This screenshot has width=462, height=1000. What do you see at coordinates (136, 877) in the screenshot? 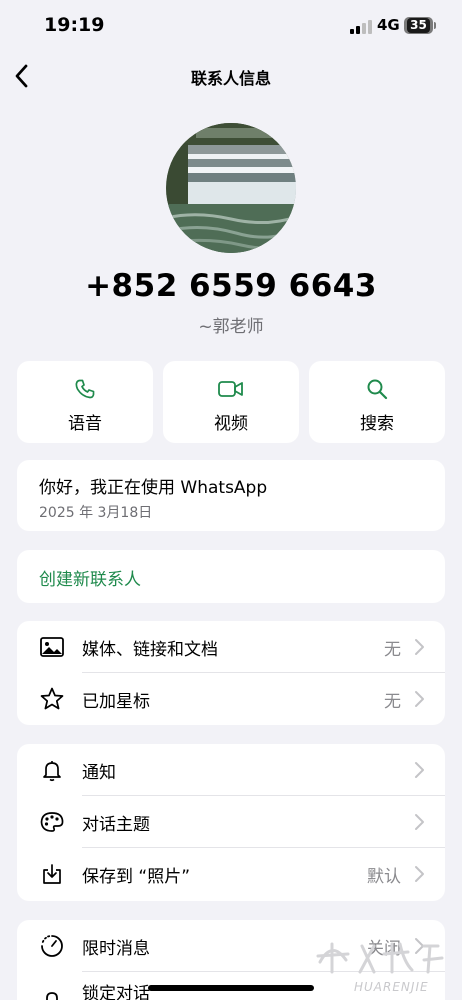
I see `save-to-photos-label: 保存到 “照片”` at bounding box center [136, 877].